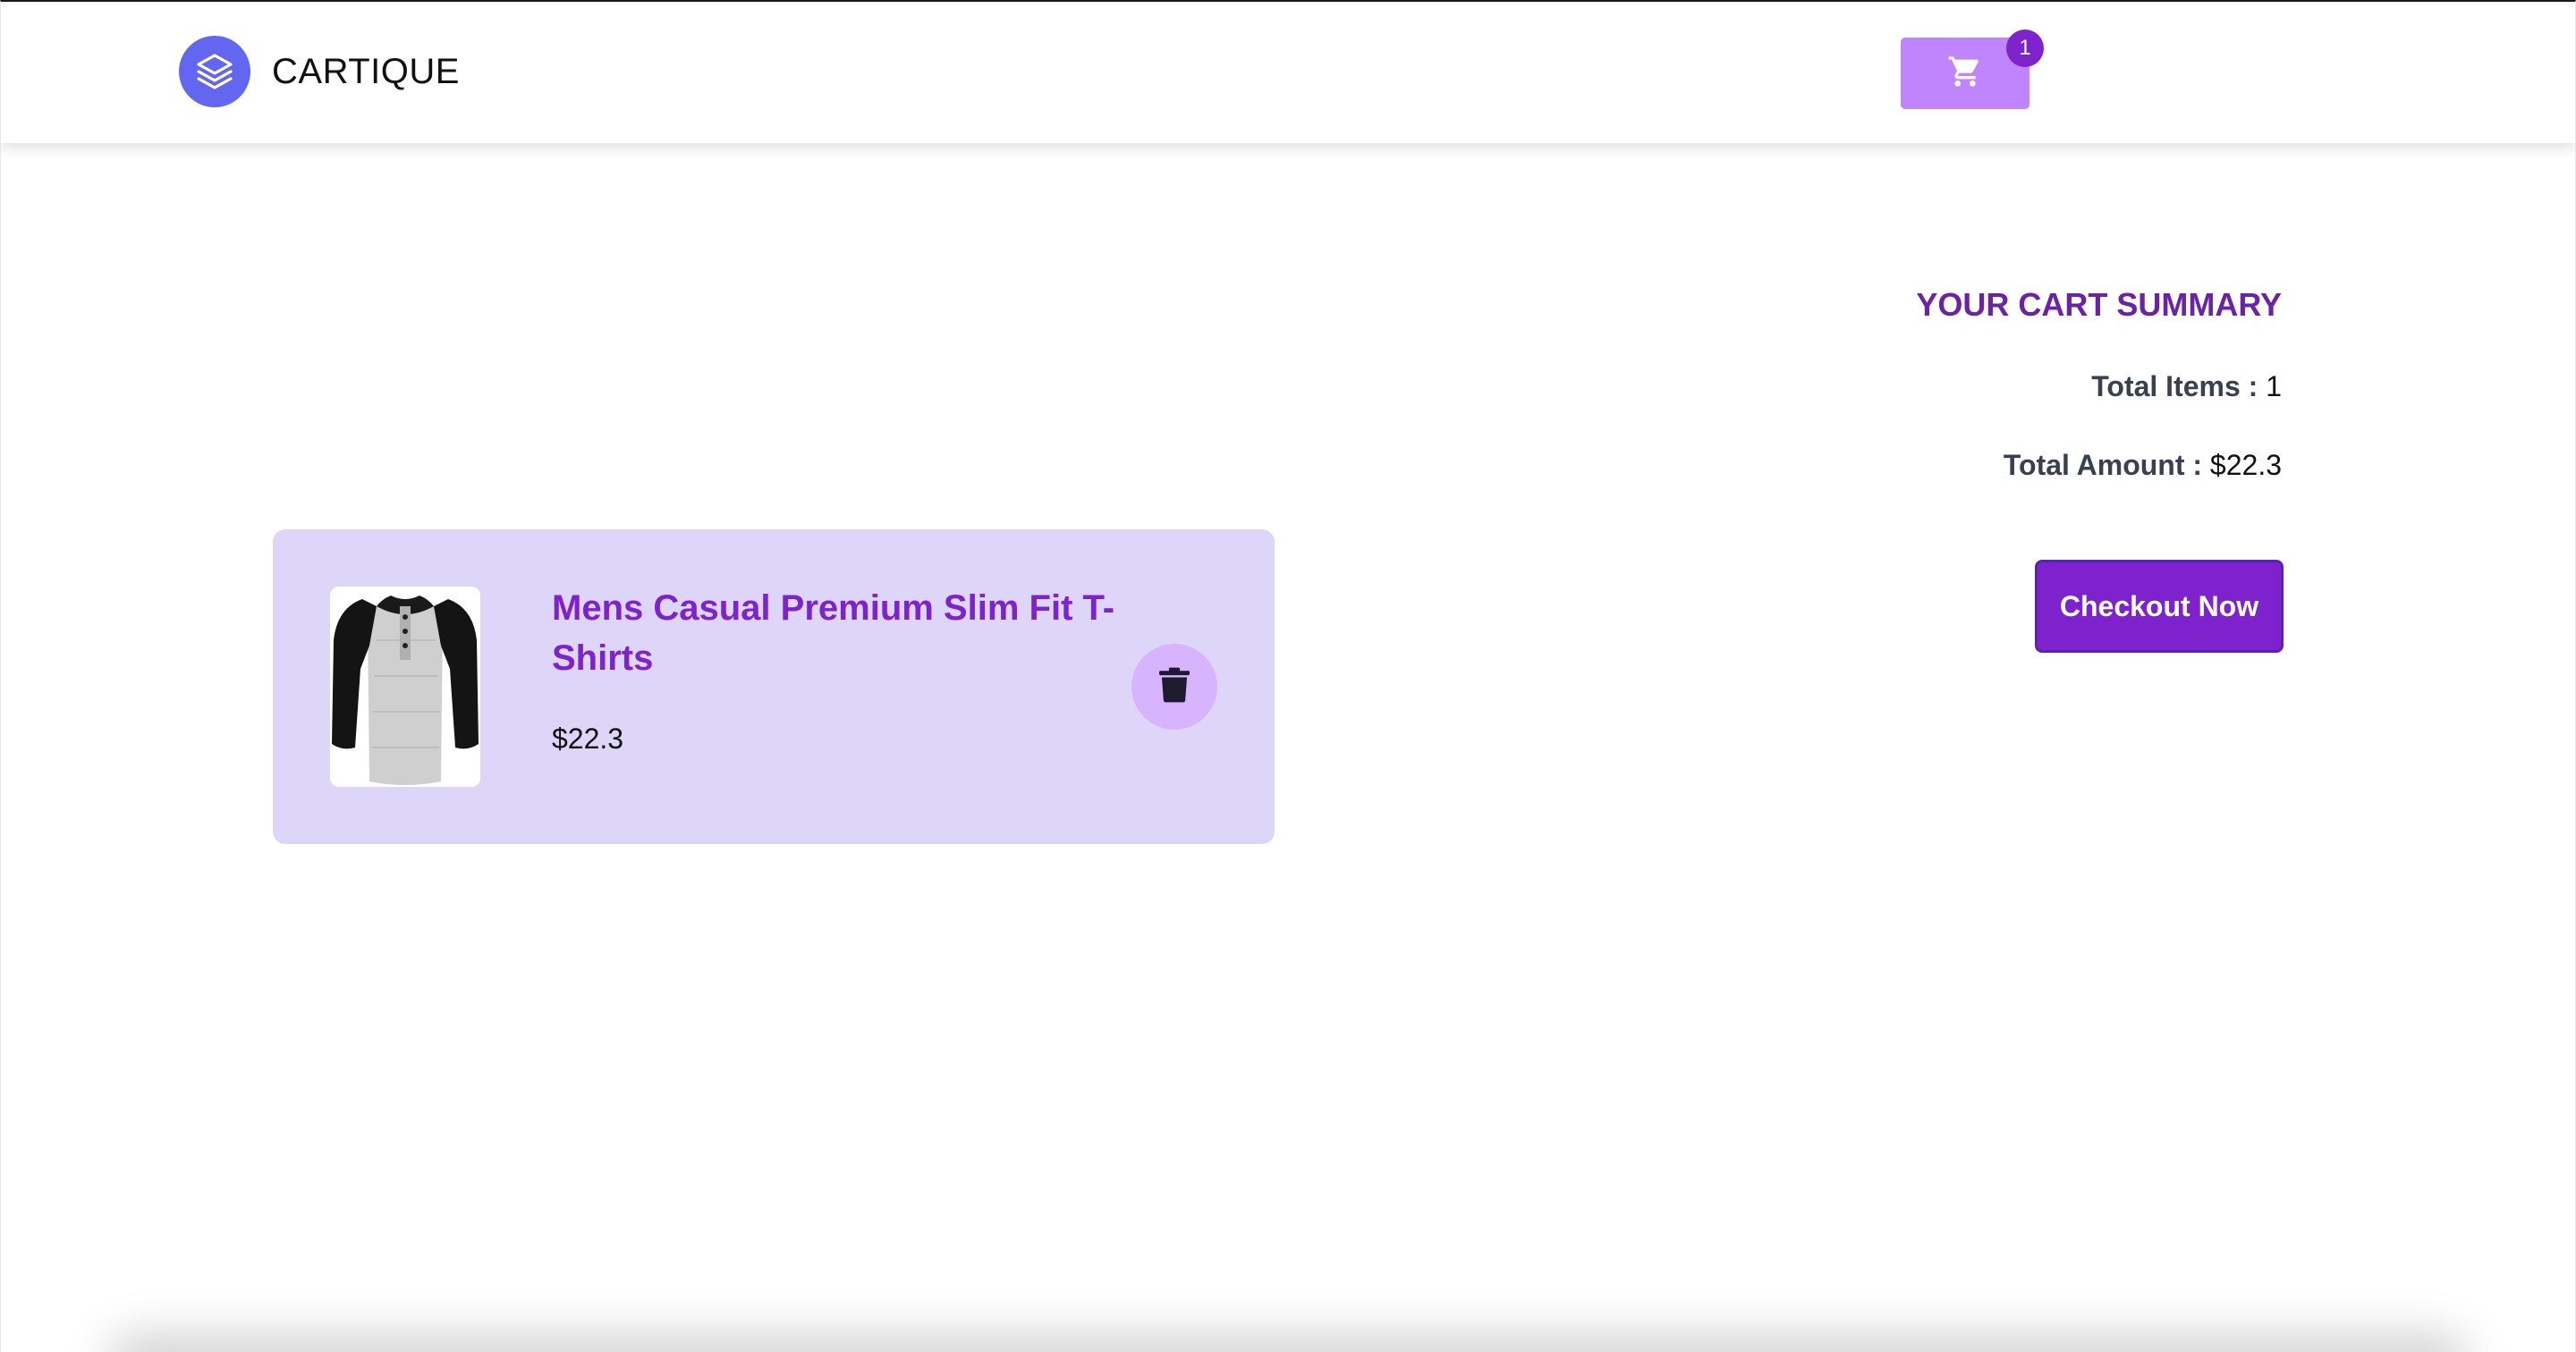 This screenshot has height=1352, width=2576. I want to click on product-image, so click(405, 687).